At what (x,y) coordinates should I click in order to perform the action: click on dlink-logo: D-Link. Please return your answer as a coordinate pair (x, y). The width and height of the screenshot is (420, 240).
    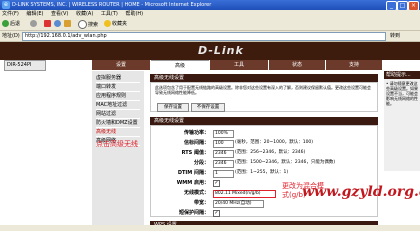
    Looking at the image, I should click on (221, 50).